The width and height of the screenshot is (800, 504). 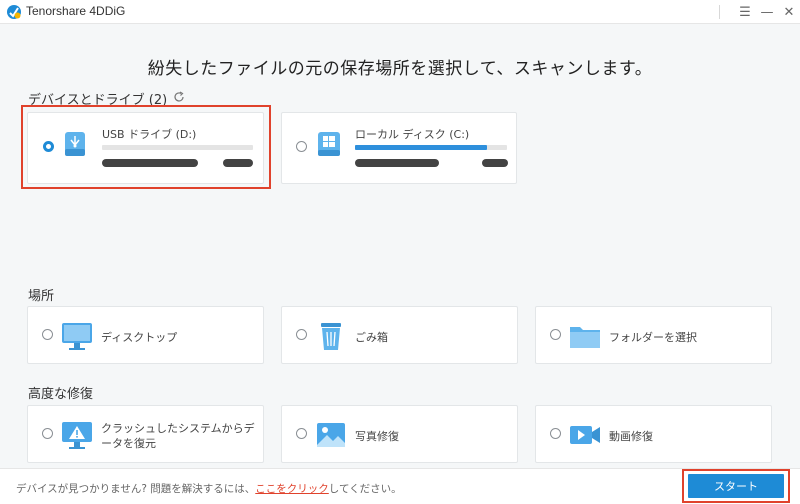 What do you see at coordinates (745, 12) in the screenshot?
I see `menu-icon: ☰` at bounding box center [745, 12].